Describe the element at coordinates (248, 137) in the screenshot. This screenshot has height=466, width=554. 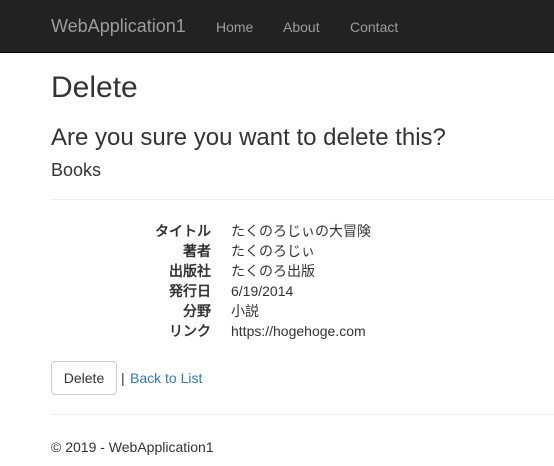
I see `confirm-message: Are you sure you want to delete this?` at that location.